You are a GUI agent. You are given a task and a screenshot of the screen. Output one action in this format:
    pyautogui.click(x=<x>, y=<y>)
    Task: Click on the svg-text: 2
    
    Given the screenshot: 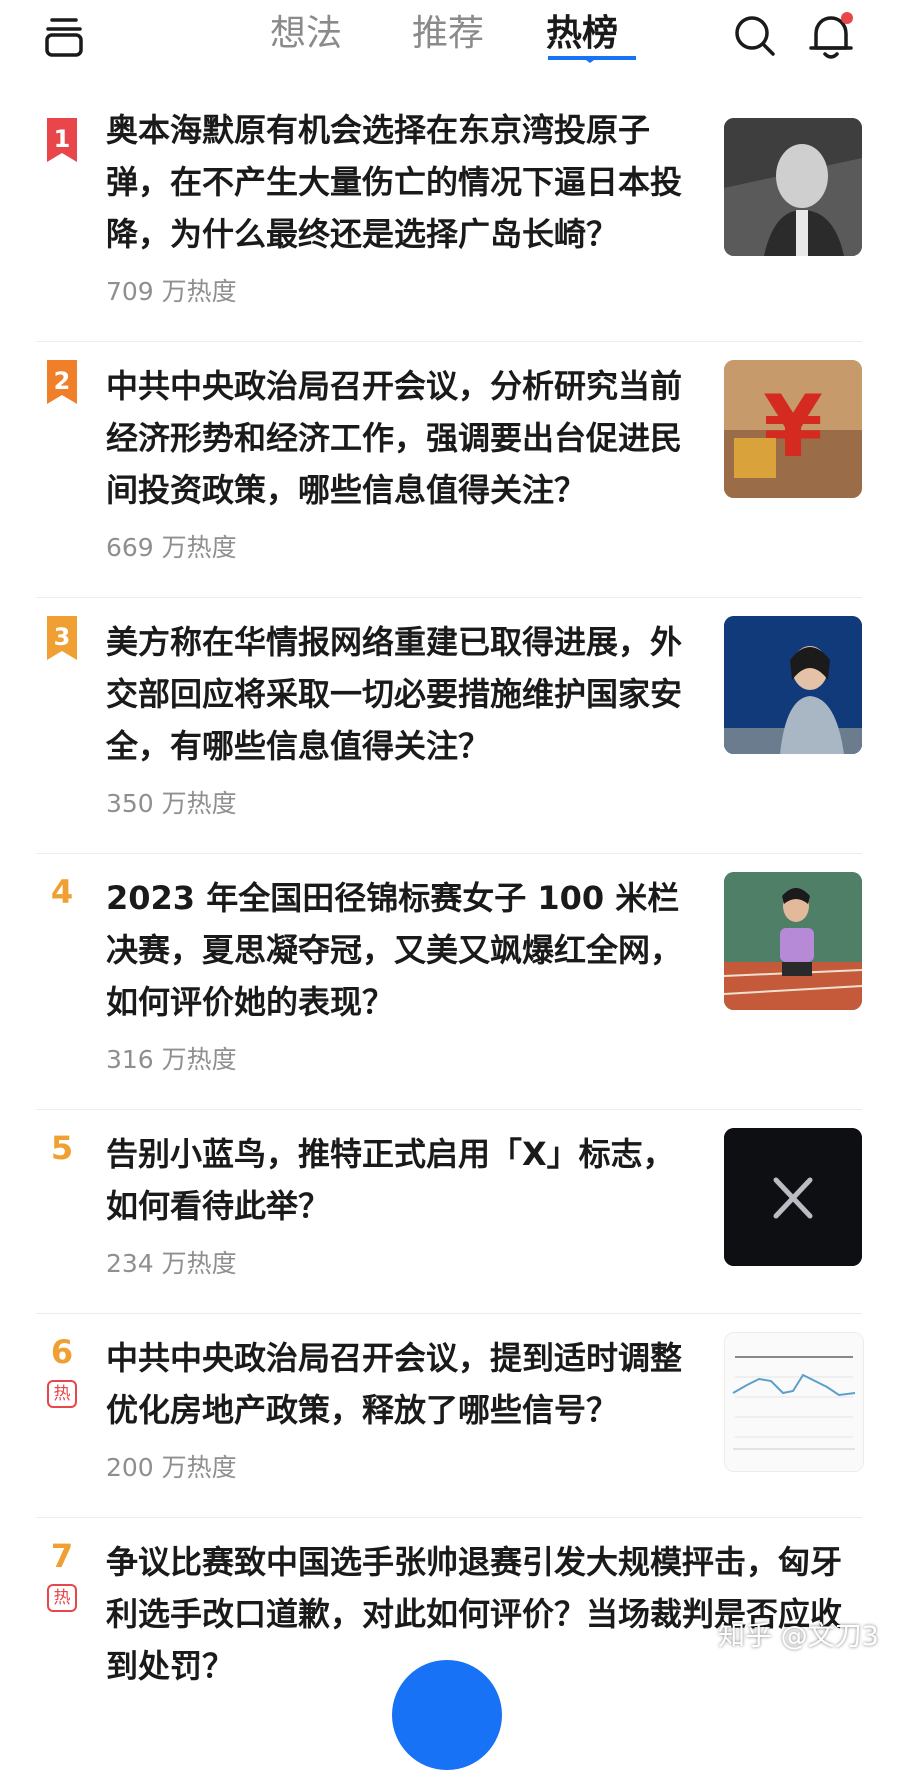 What is the action you would take?
    pyautogui.click(x=62, y=381)
    